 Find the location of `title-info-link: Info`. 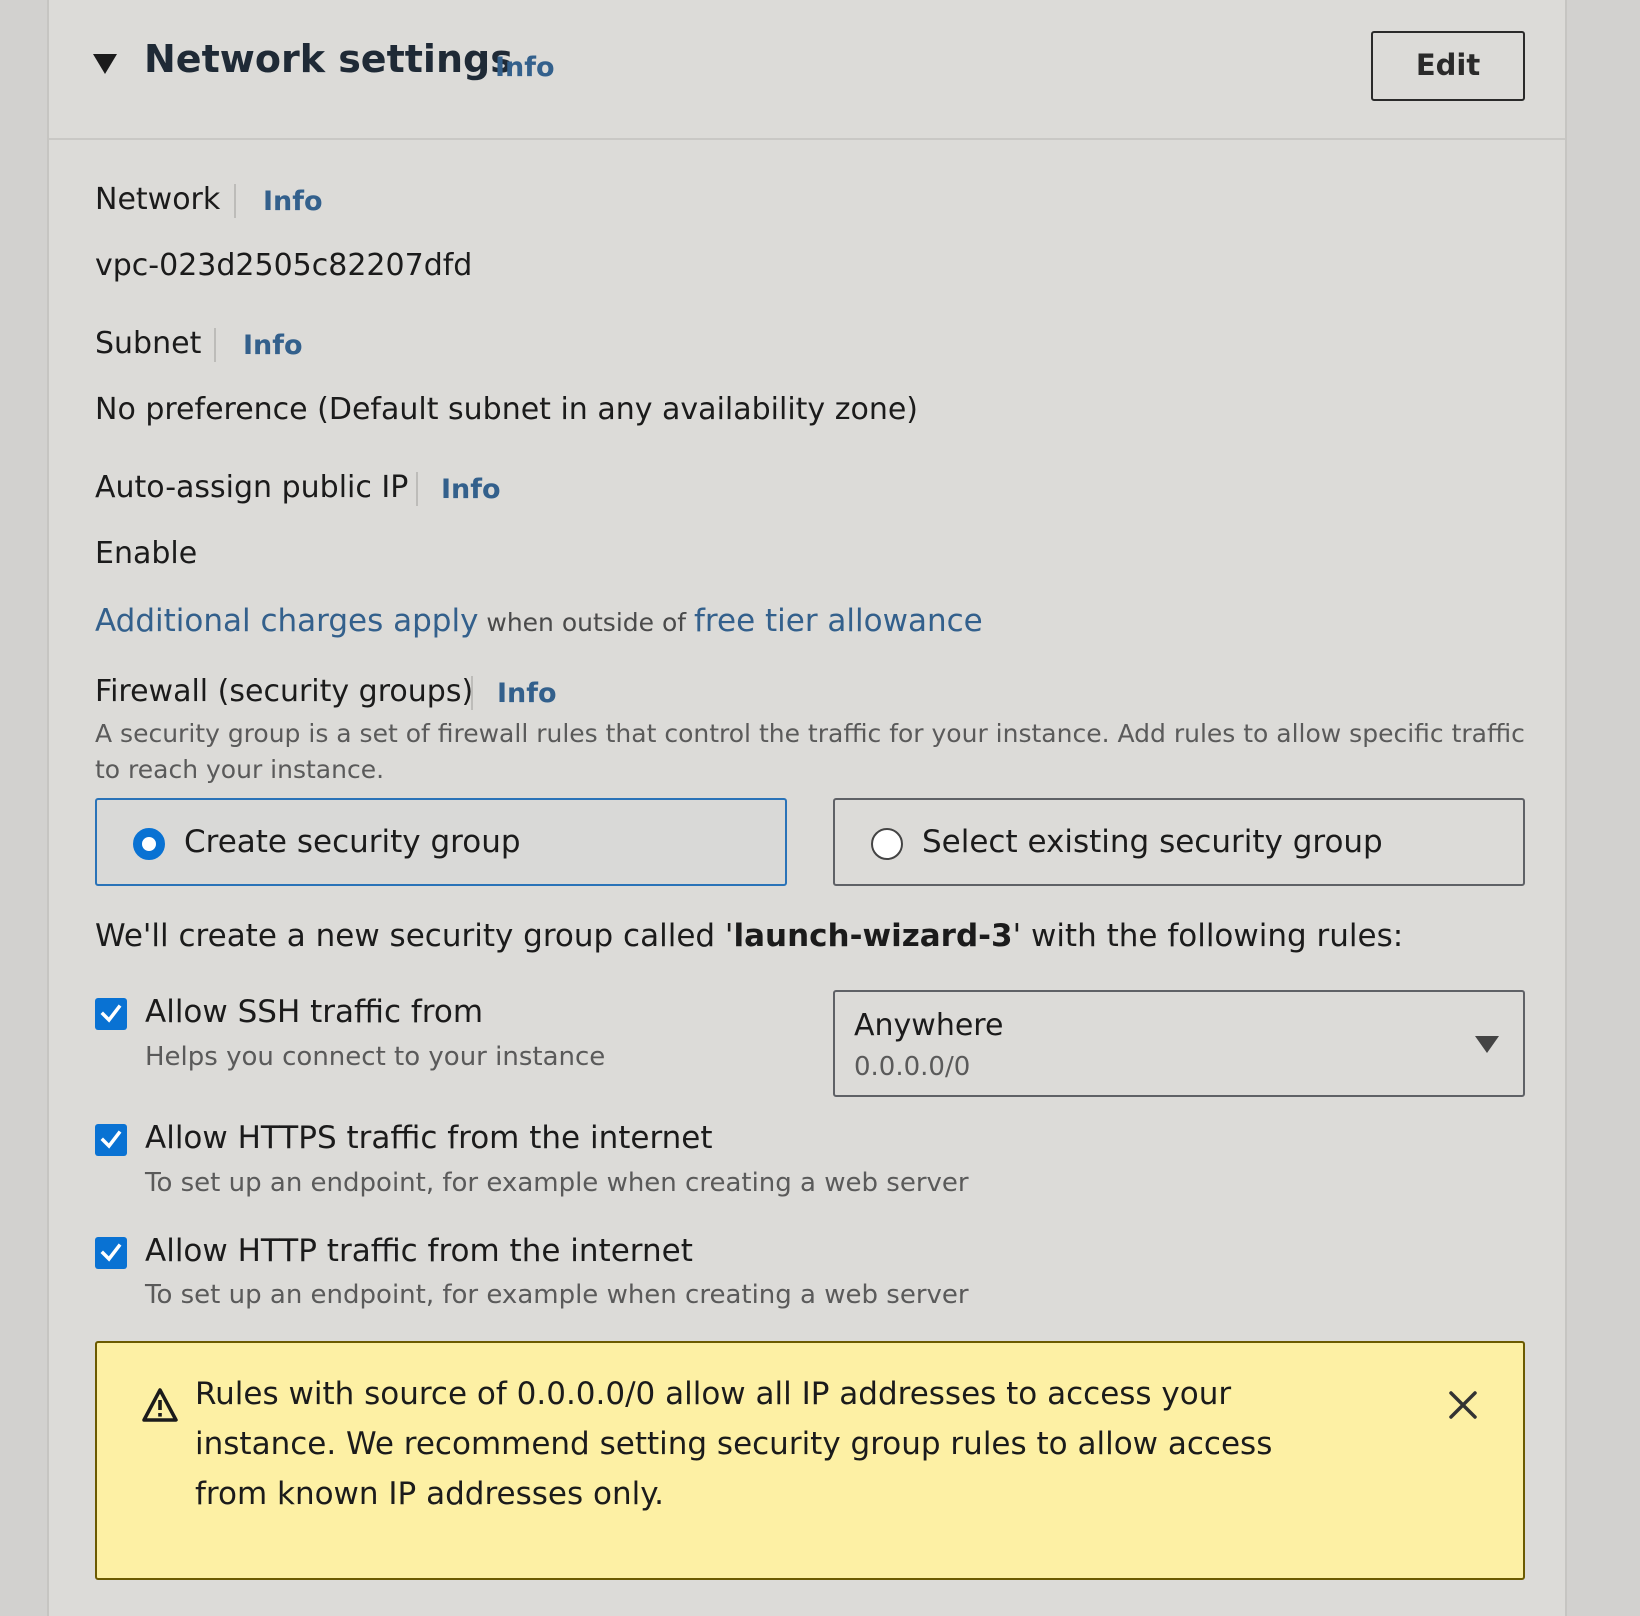

title-info-link: Info is located at coordinates (525, 67).